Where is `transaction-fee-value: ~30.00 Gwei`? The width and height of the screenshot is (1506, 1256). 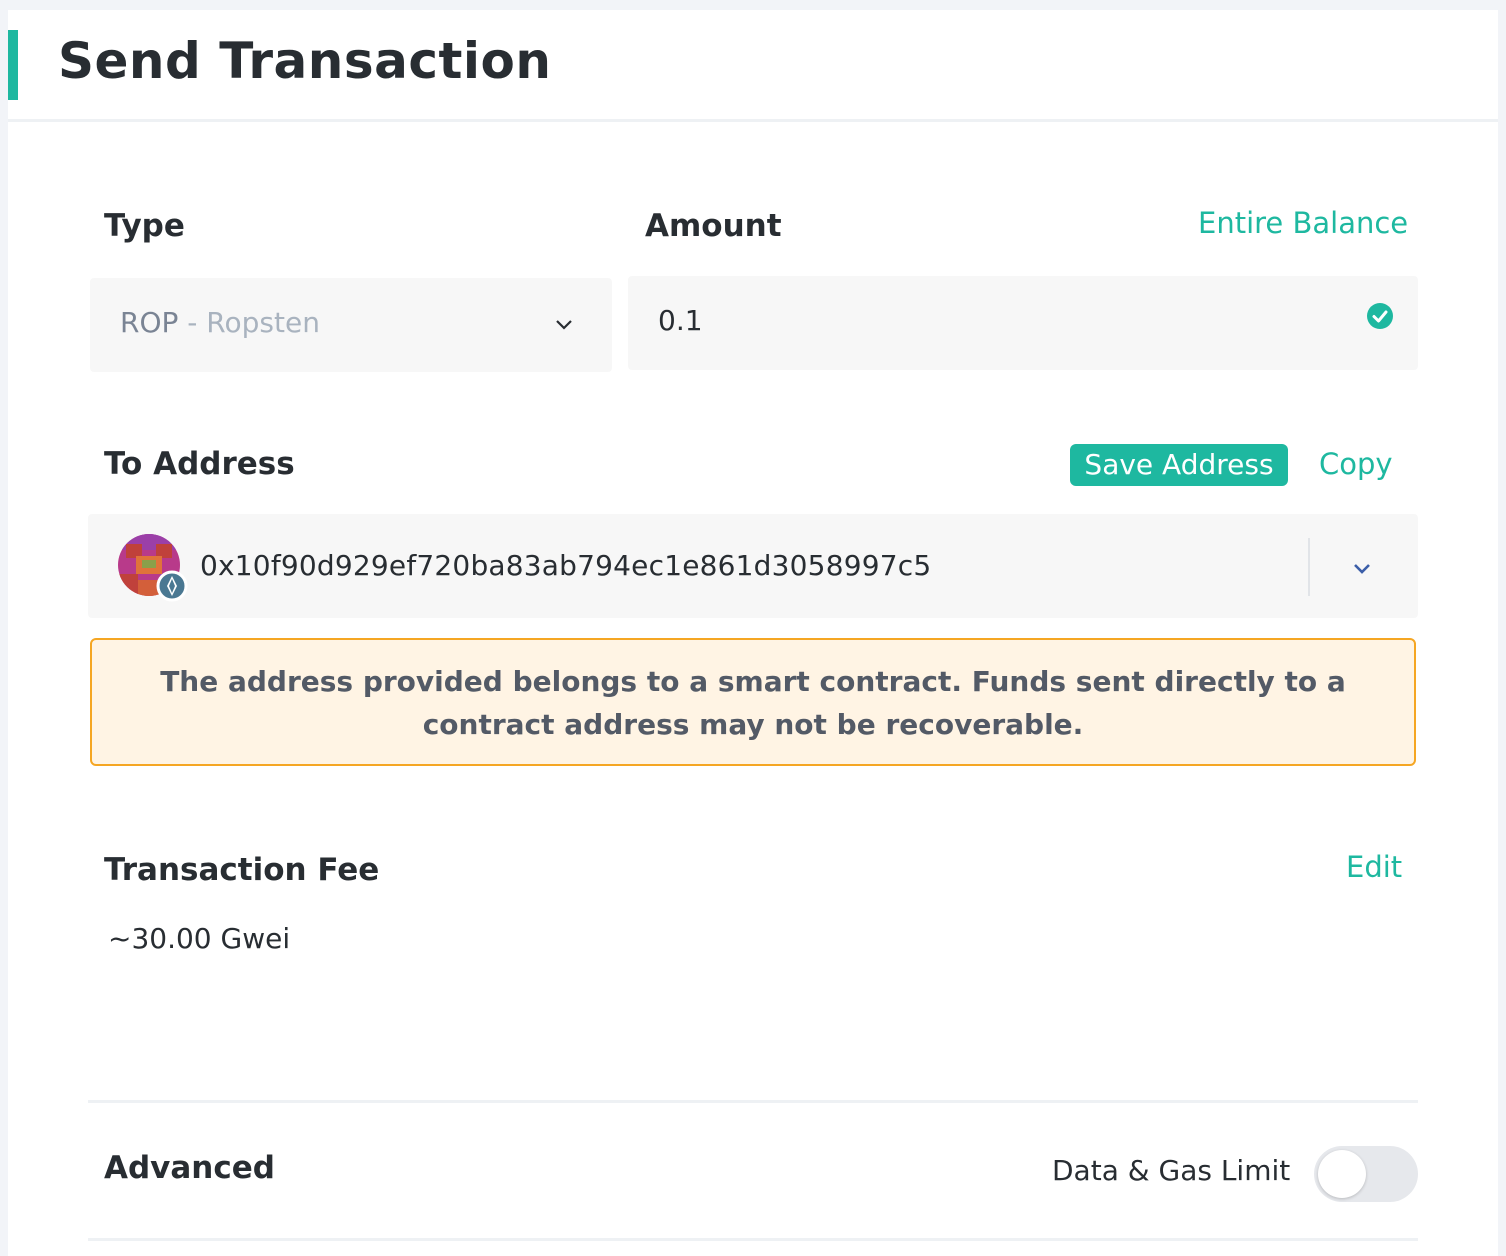 transaction-fee-value: ~30.00 Gwei is located at coordinates (199, 938).